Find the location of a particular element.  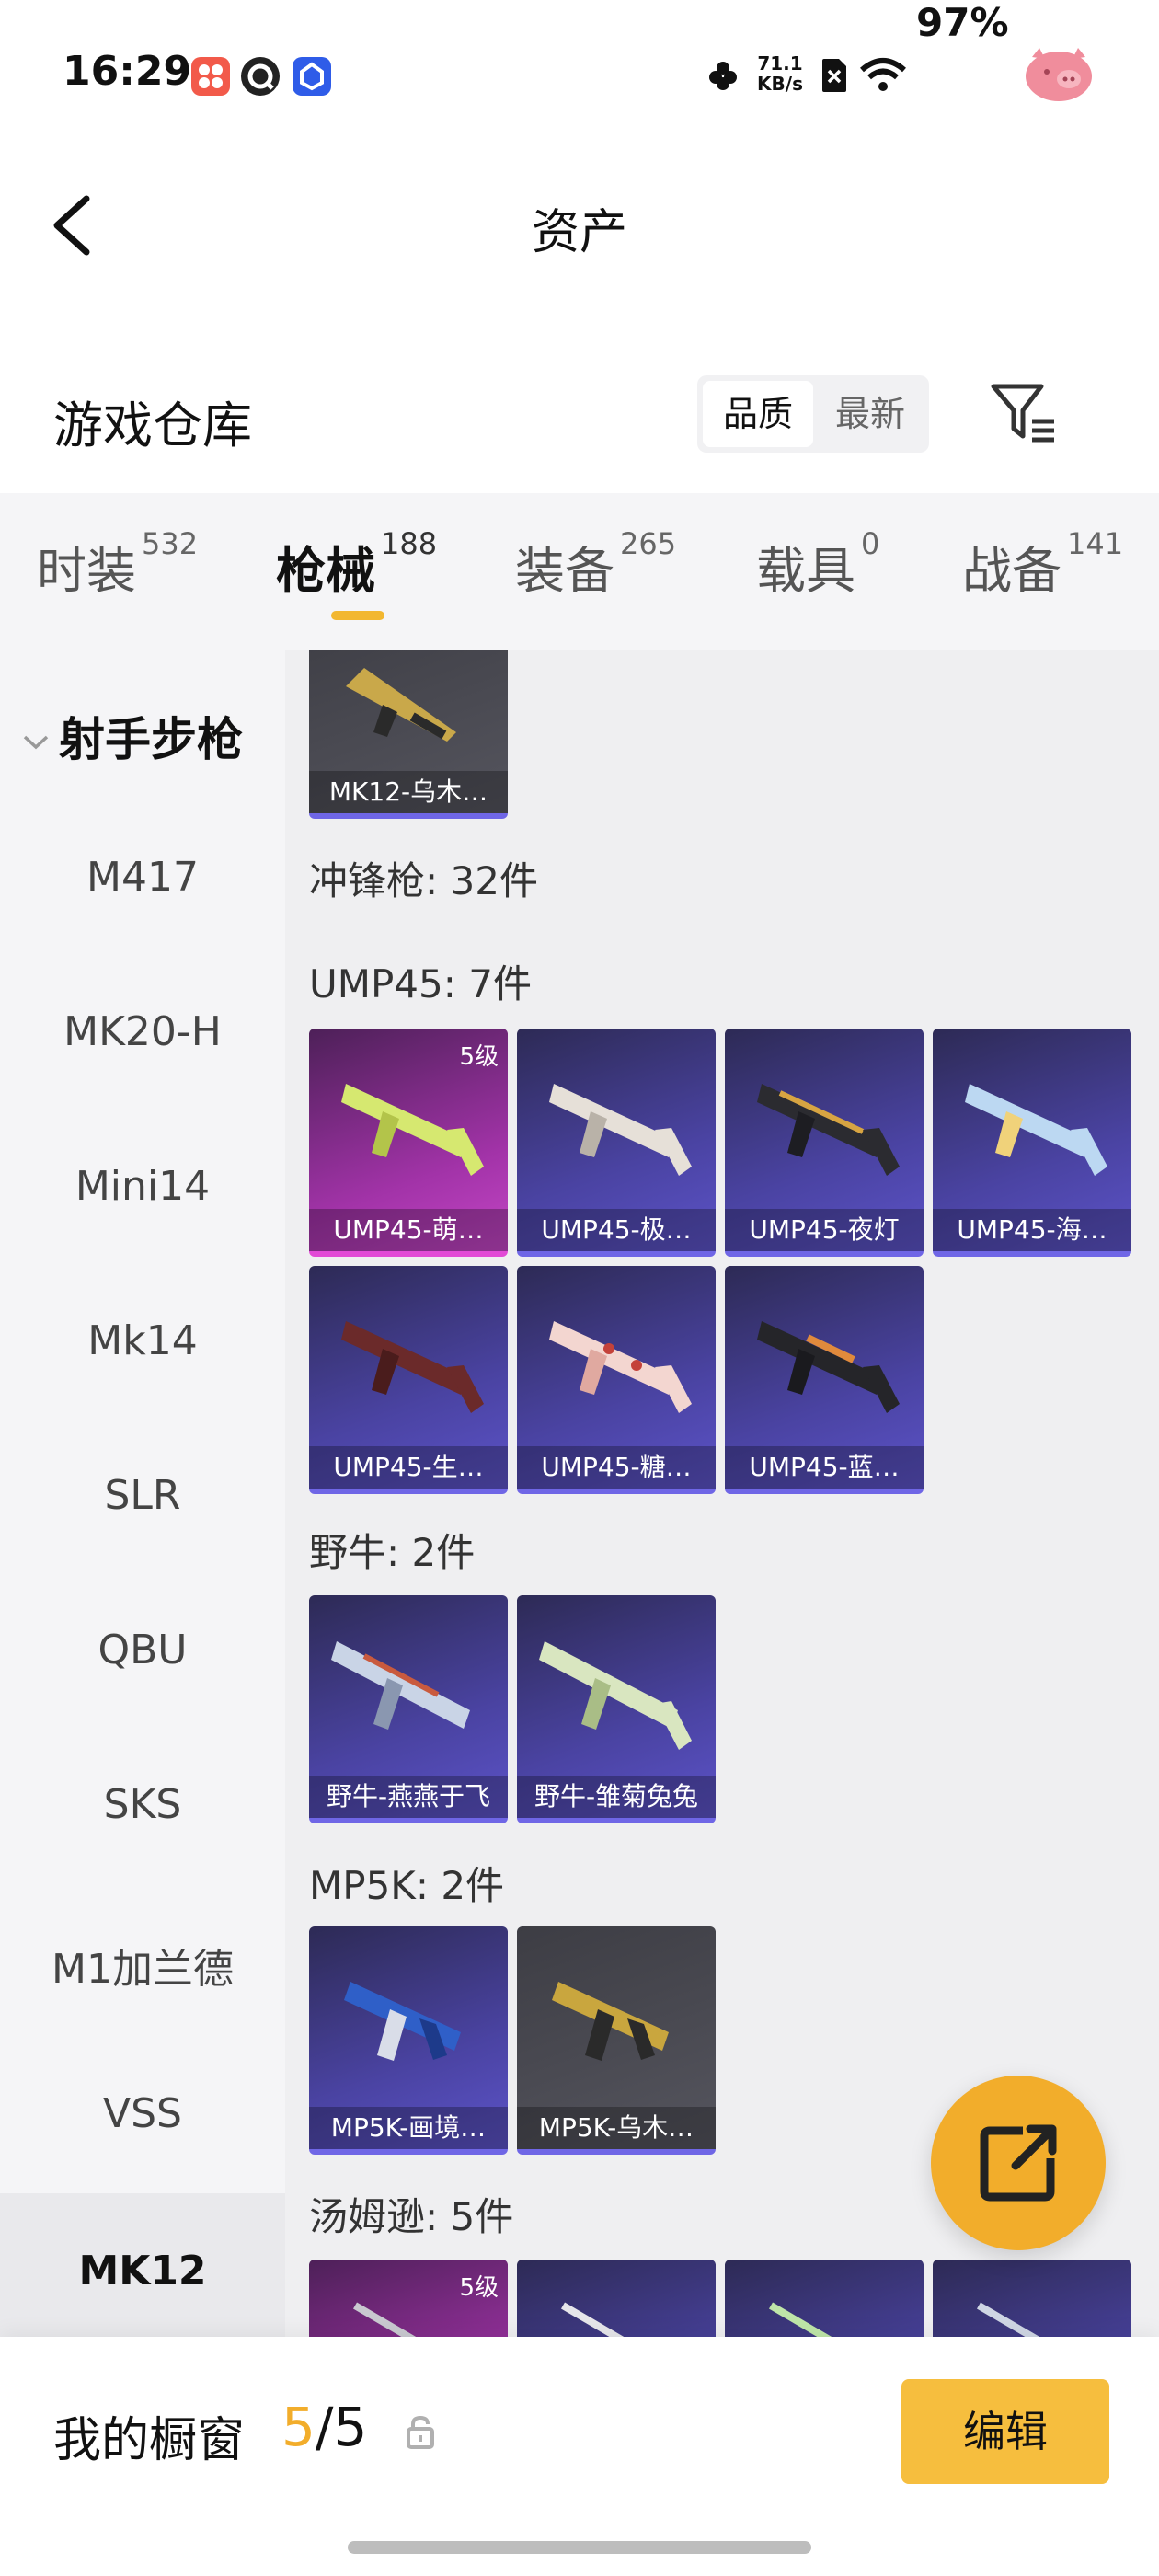

edit-button: 编辑 is located at coordinates (1005, 2431).